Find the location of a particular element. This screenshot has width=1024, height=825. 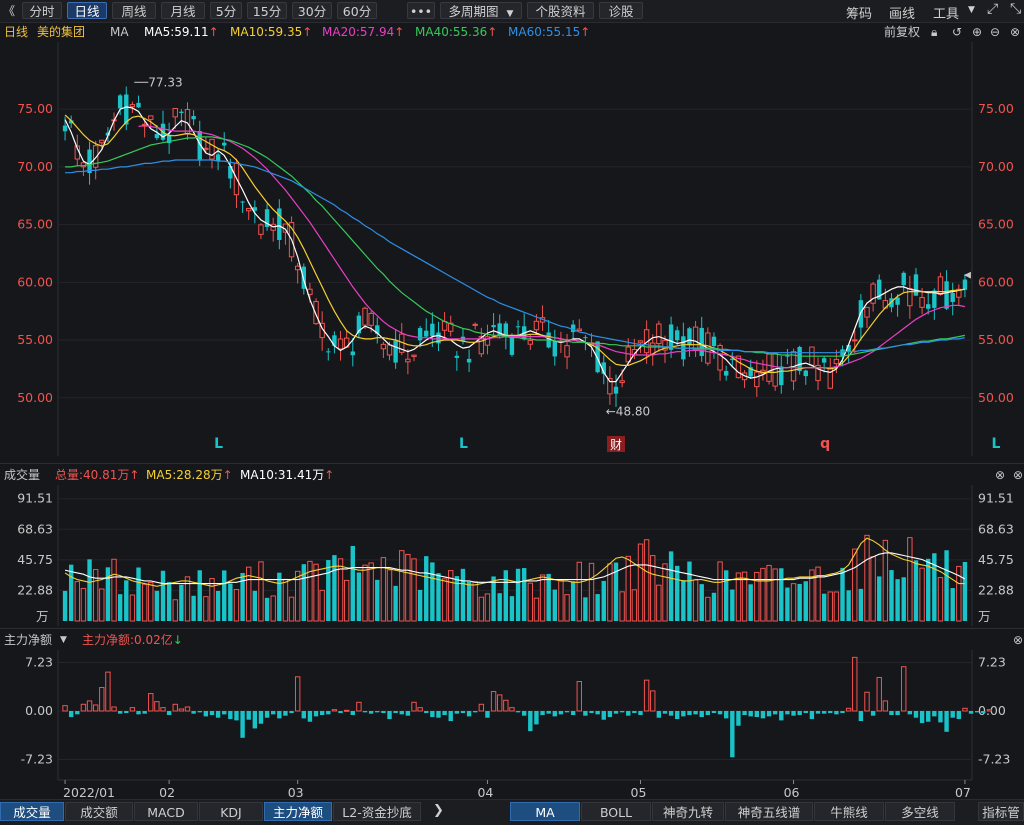

y-tick-label-right: 22.88 is located at coordinates (996, 589).